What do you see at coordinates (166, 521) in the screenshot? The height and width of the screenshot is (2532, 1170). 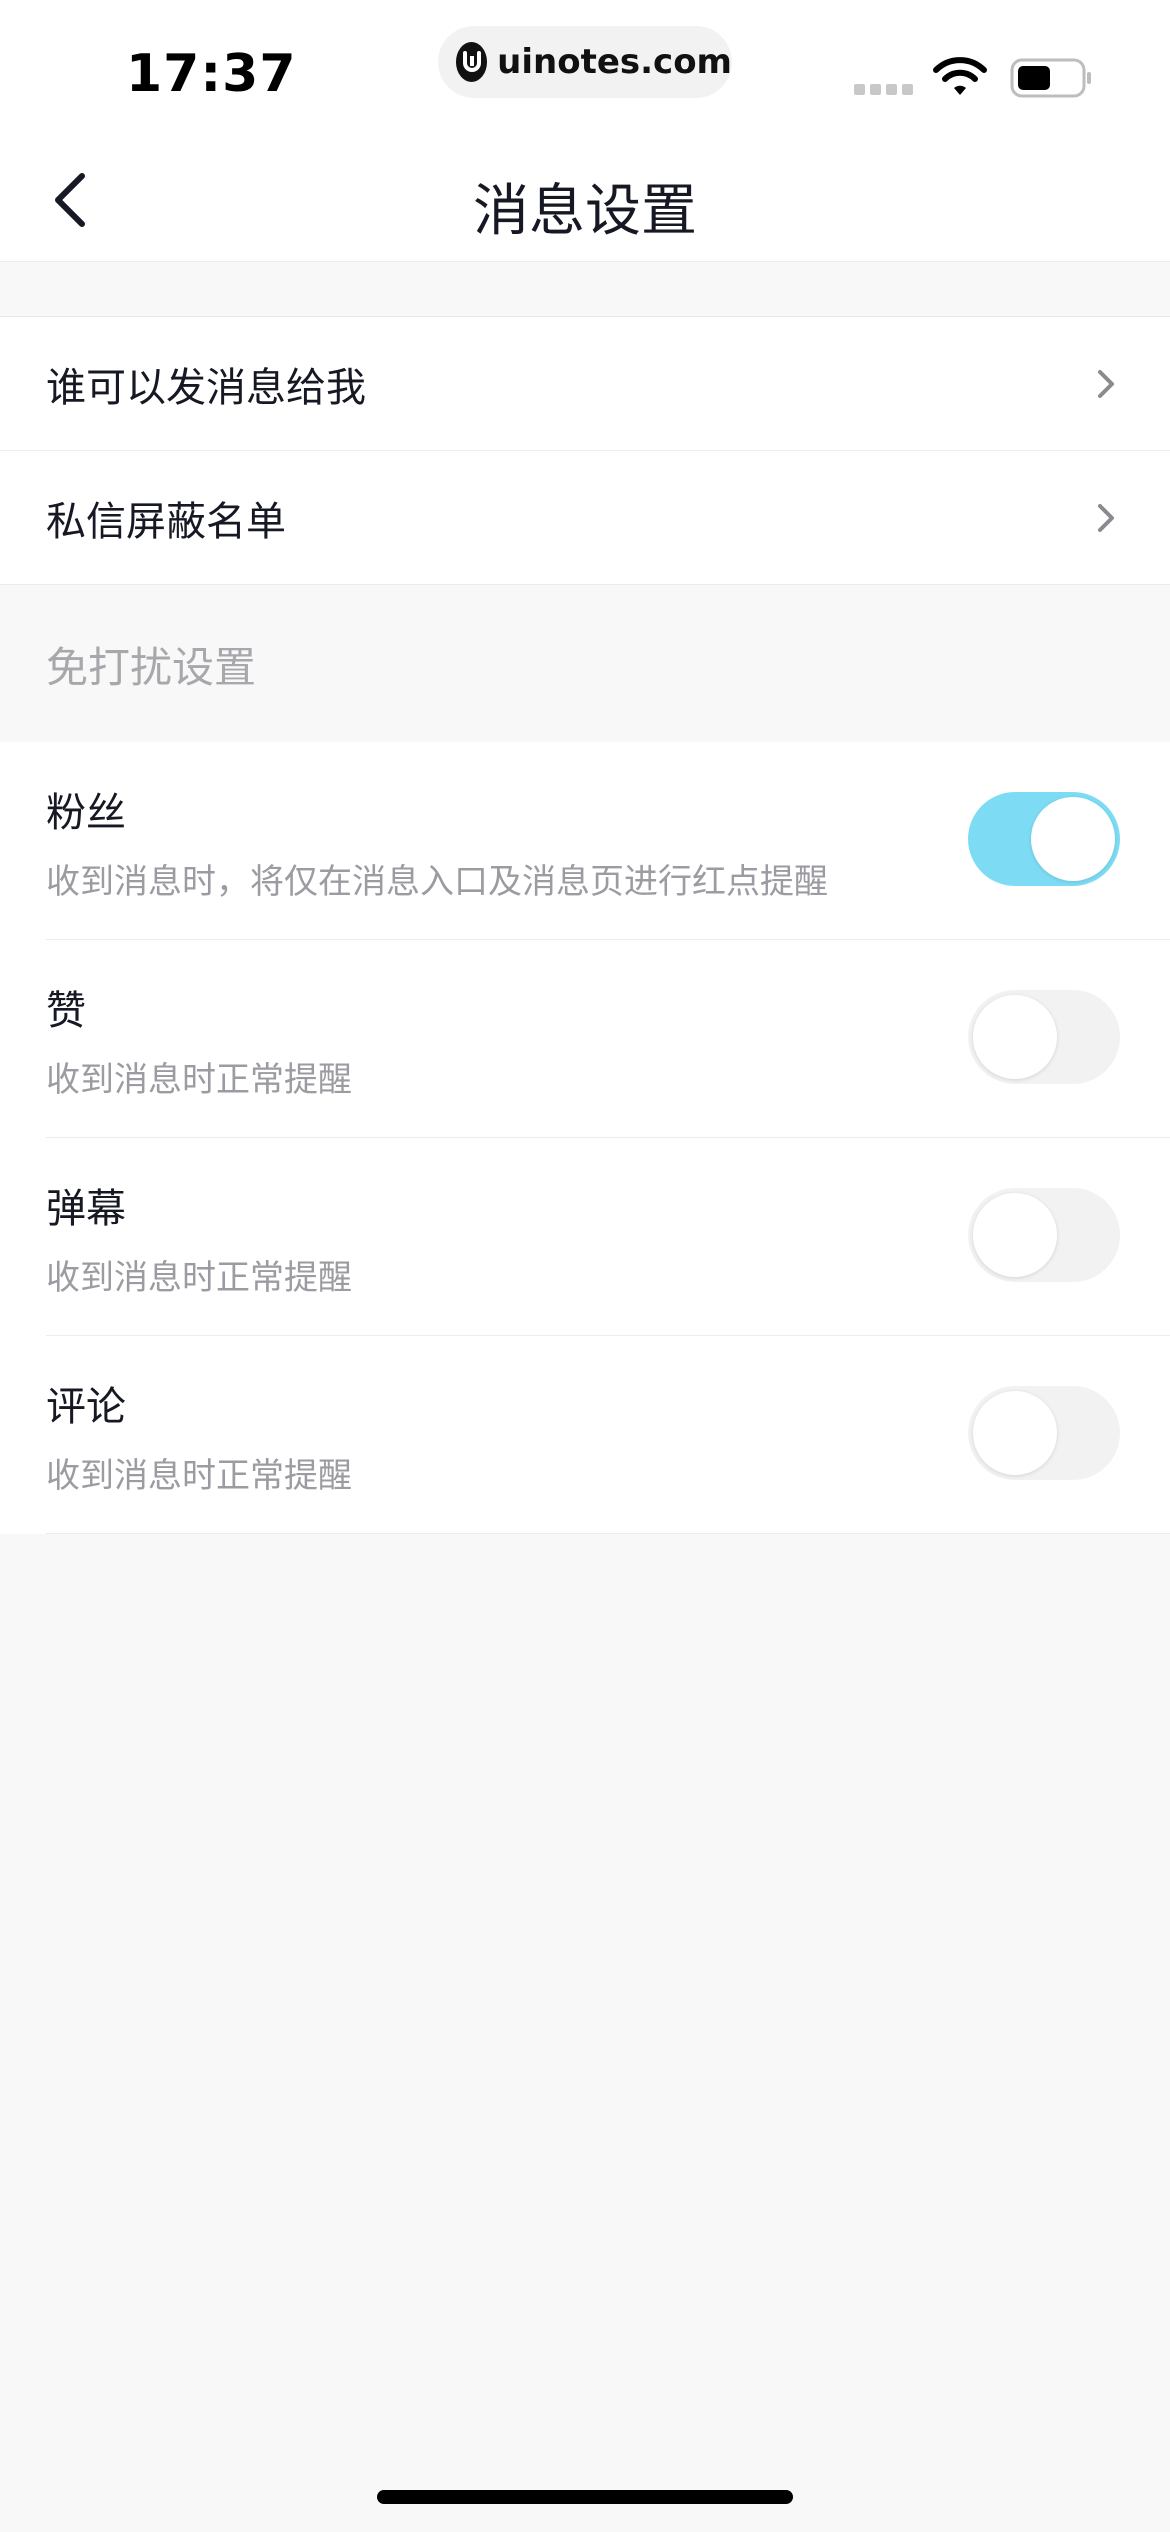 I see `nav-row-label: 私信屏蔽名单` at bounding box center [166, 521].